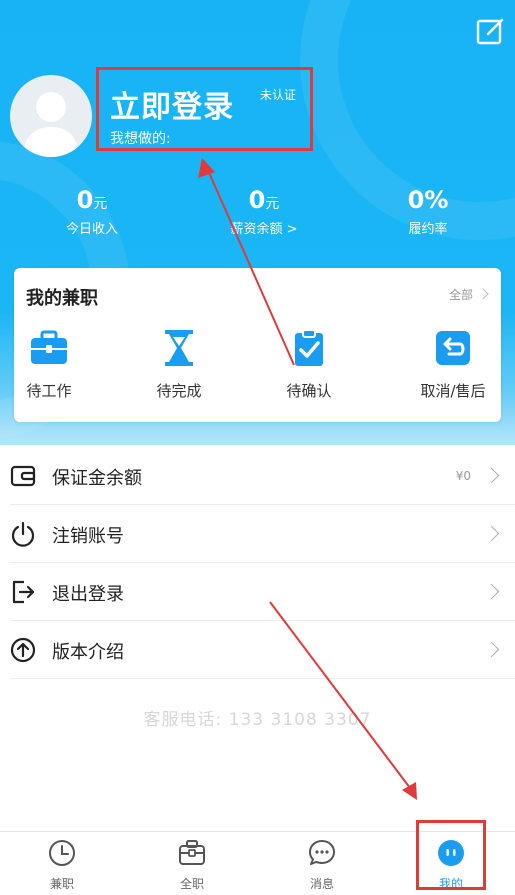 Image resolution: width=515 pixels, height=895 pixels. Describe the element at coordinates (309, 347) in the screenshot. I see `clipboard-check-icon` at that location.